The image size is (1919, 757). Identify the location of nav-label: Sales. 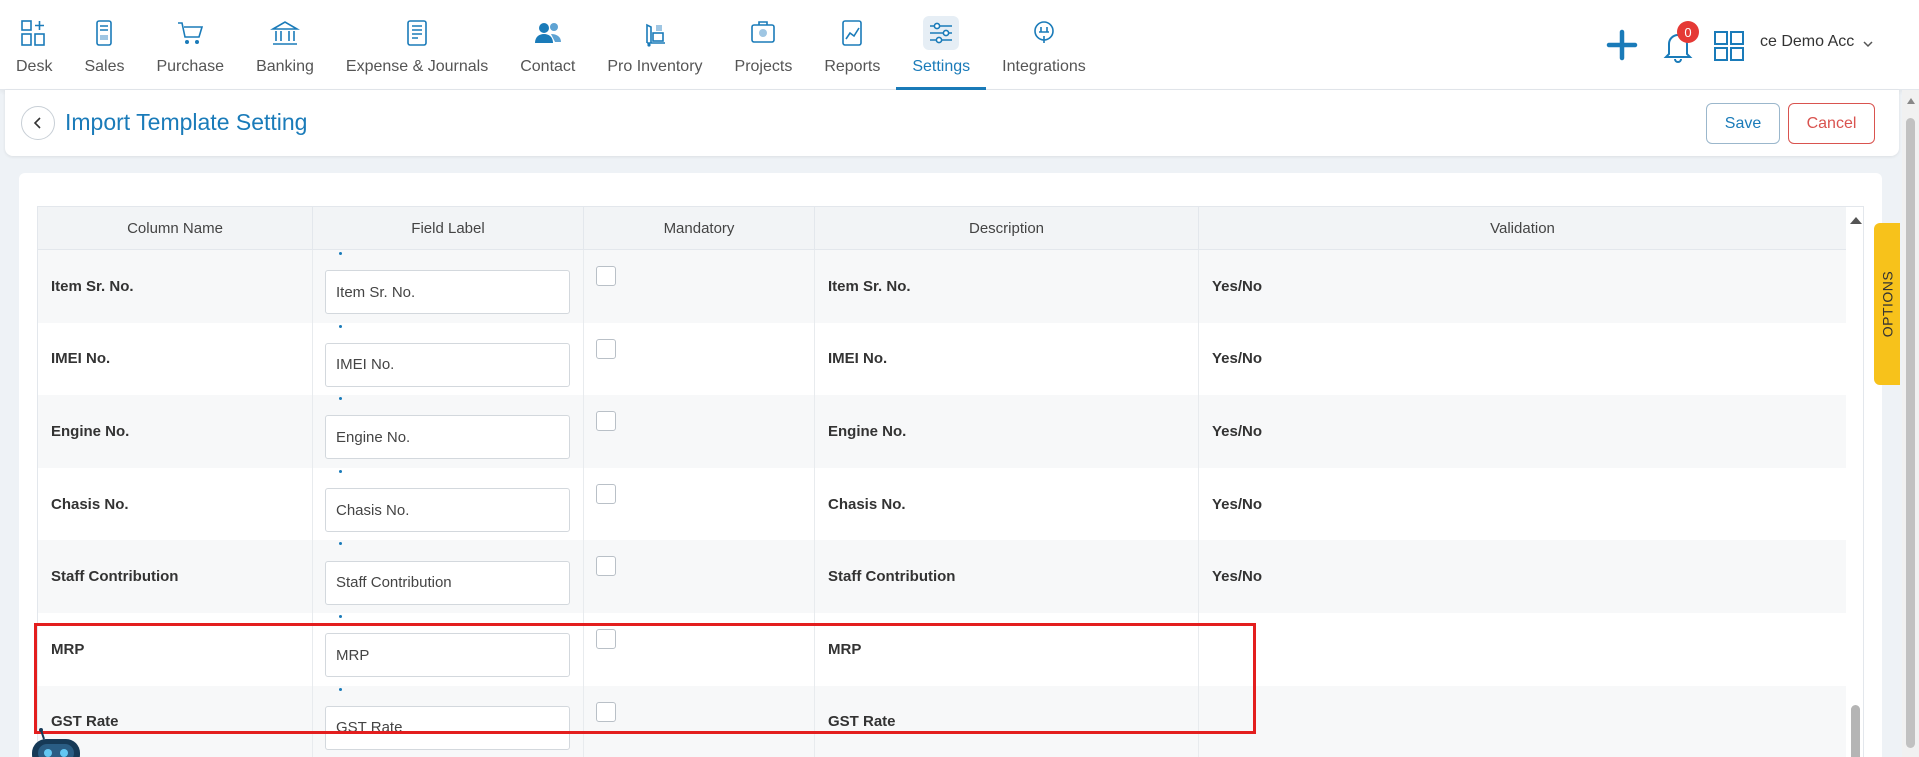
(104, 66).